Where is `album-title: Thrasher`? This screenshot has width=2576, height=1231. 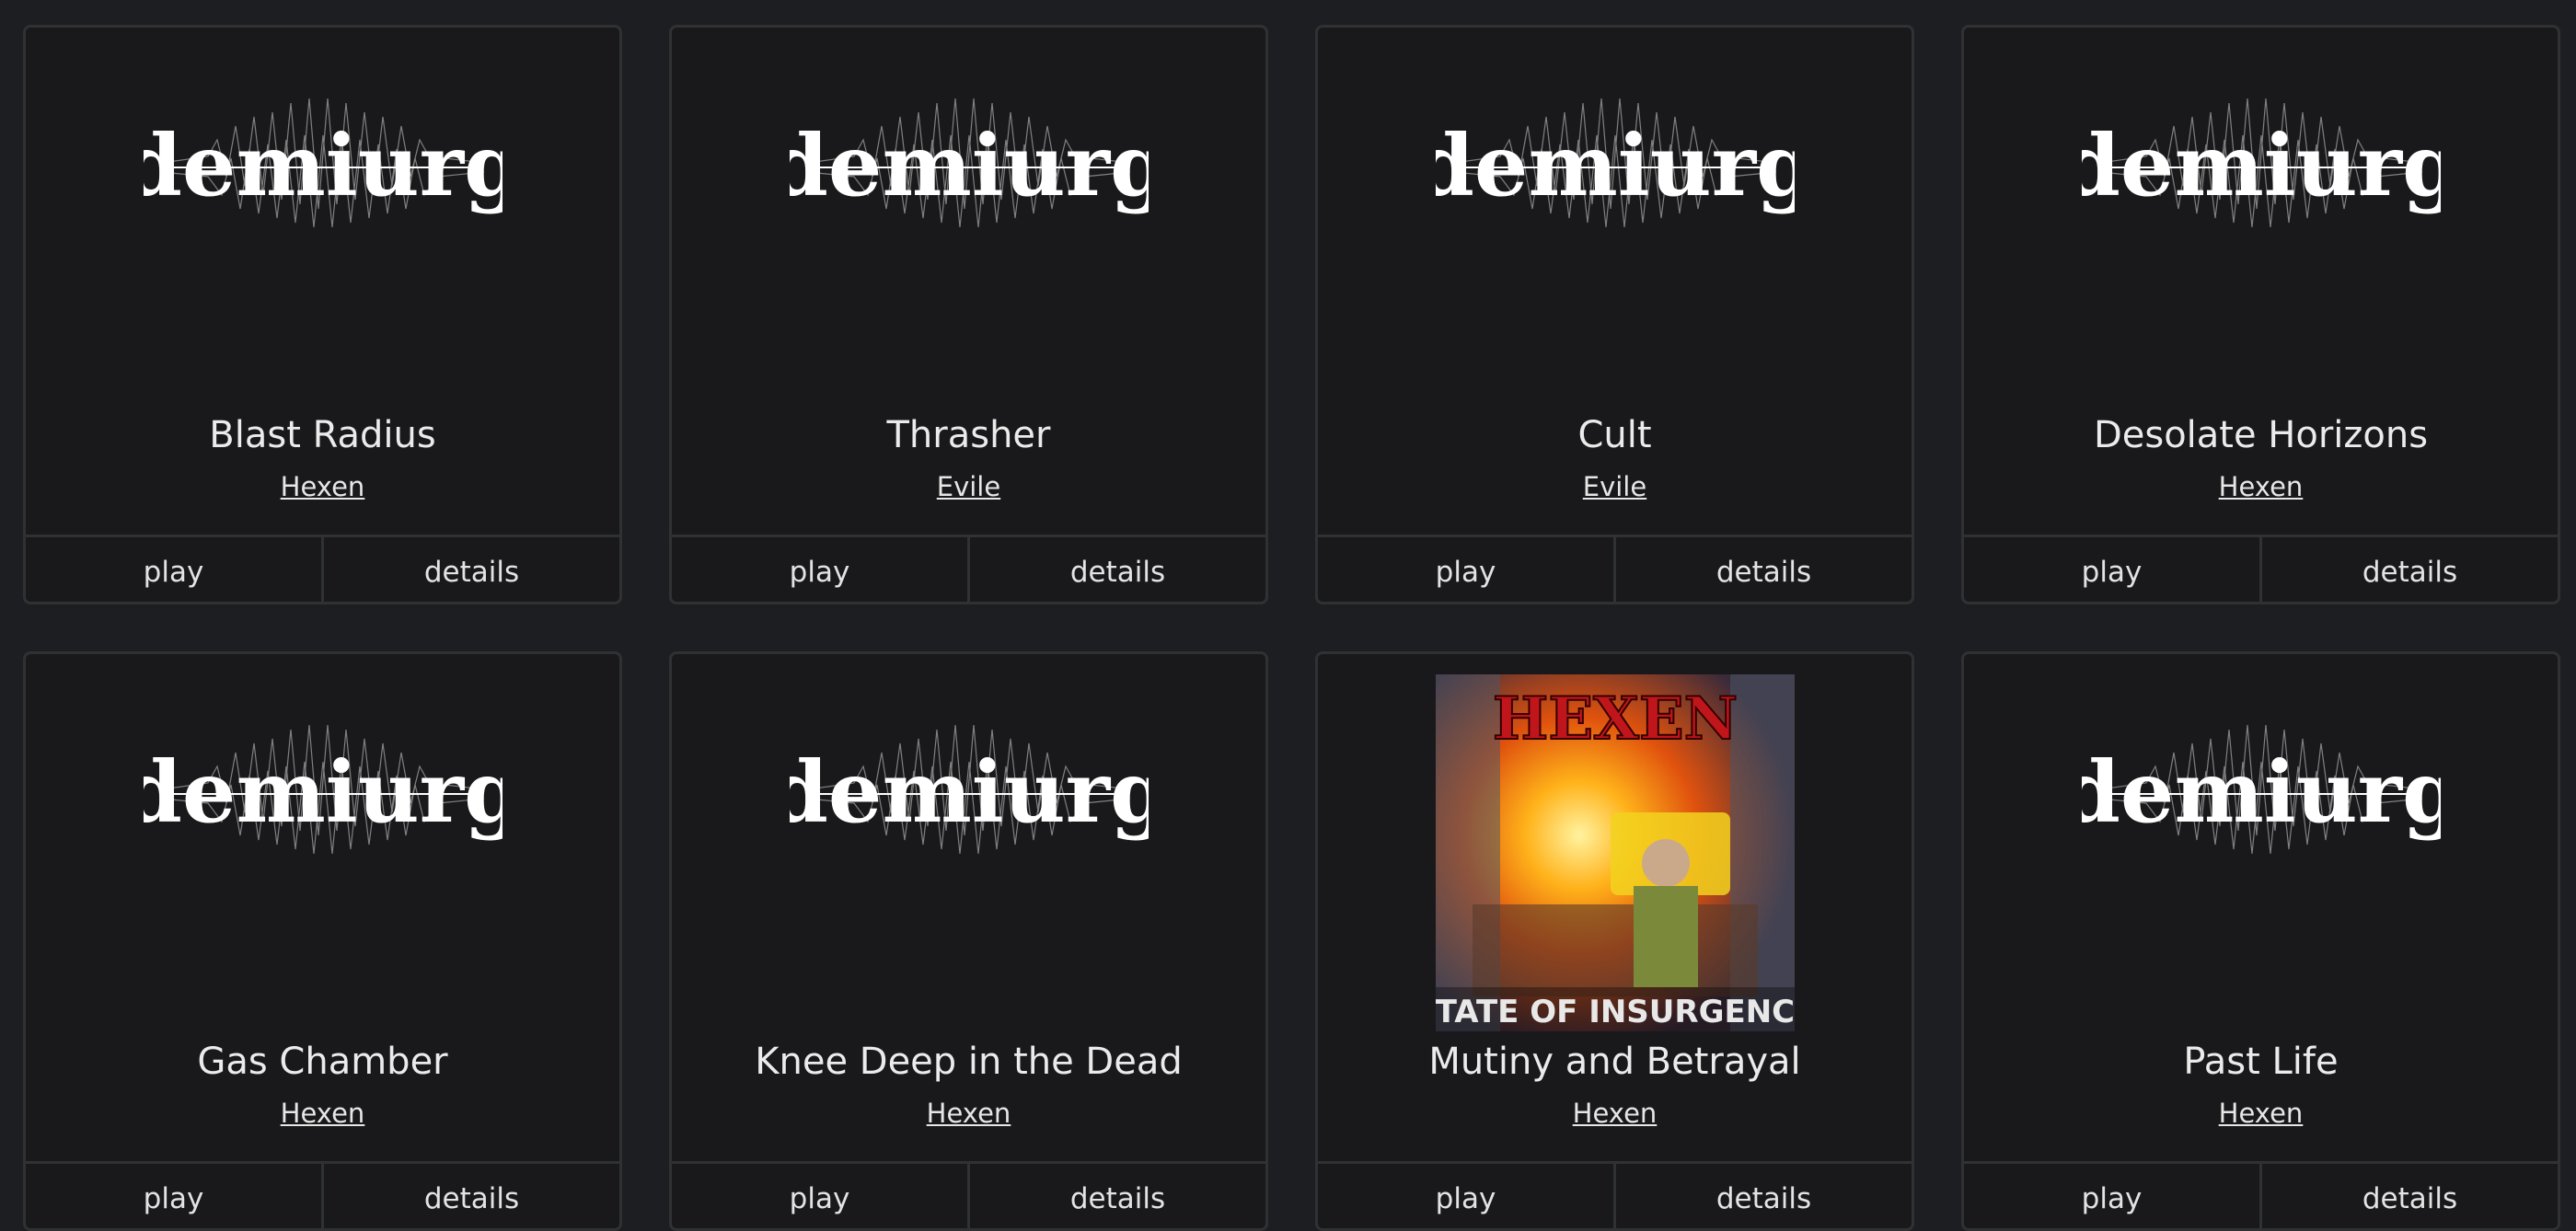
album-title: Thrasher is located at coordinates (968, 435).